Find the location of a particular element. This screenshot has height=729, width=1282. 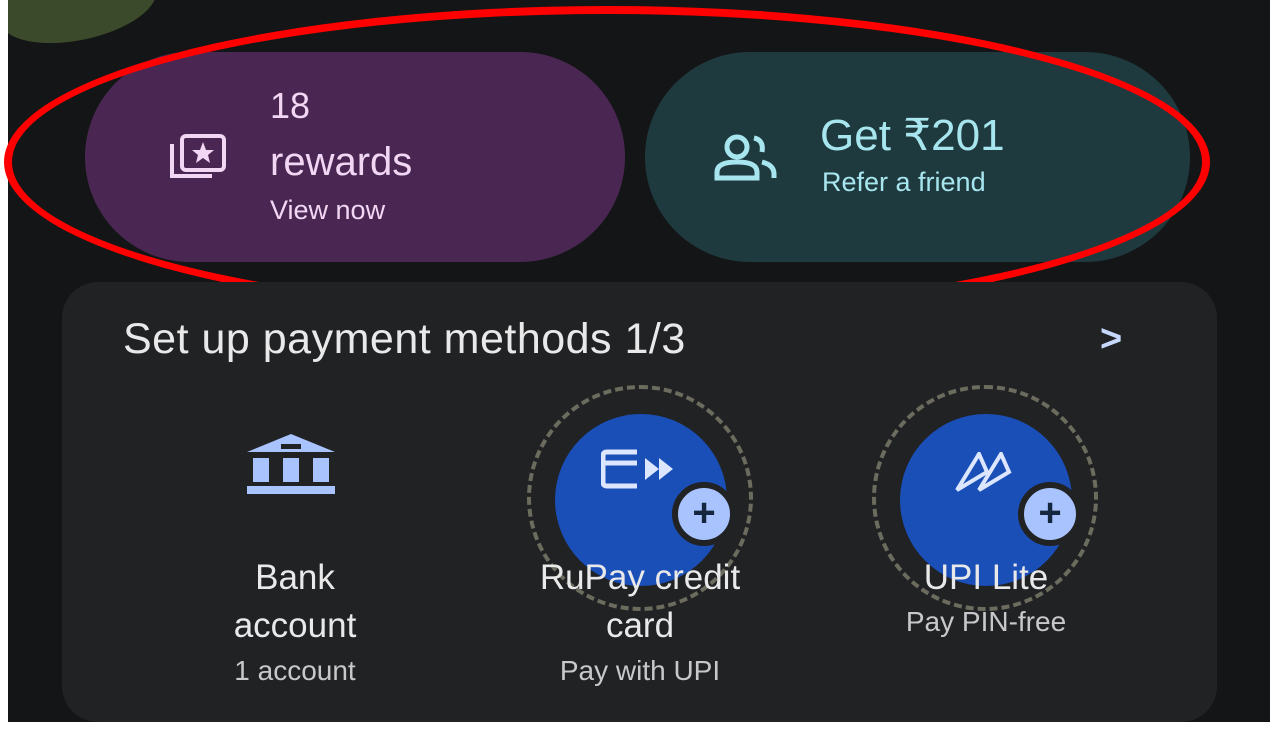

credit-card-icon is located at coordinates (637, 469).